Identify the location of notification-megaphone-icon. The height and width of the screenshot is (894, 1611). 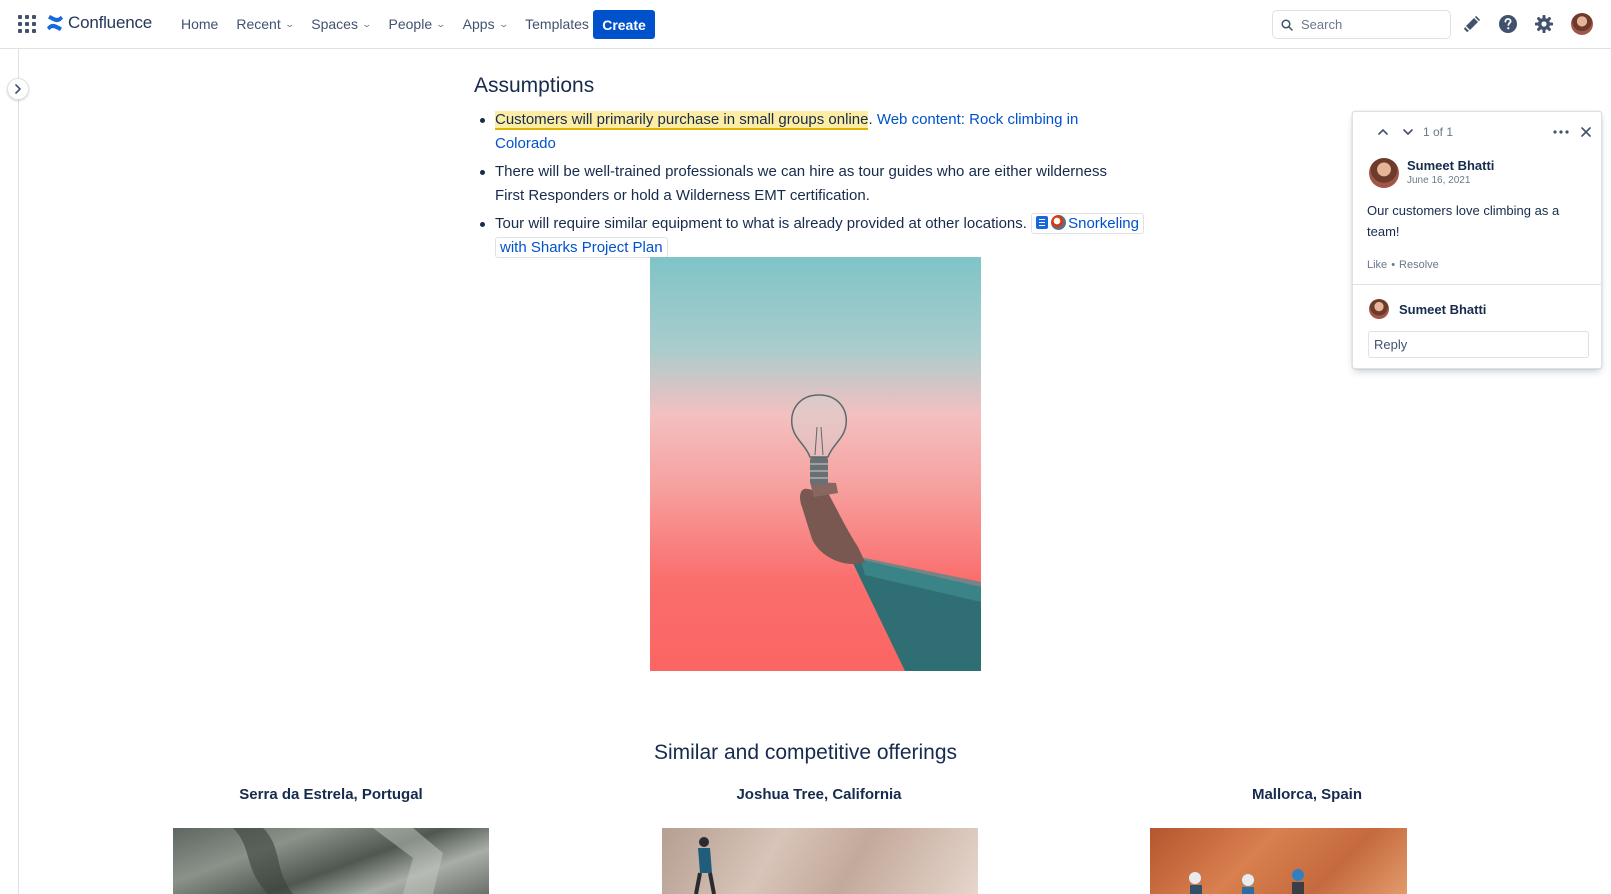
(1472, 23).